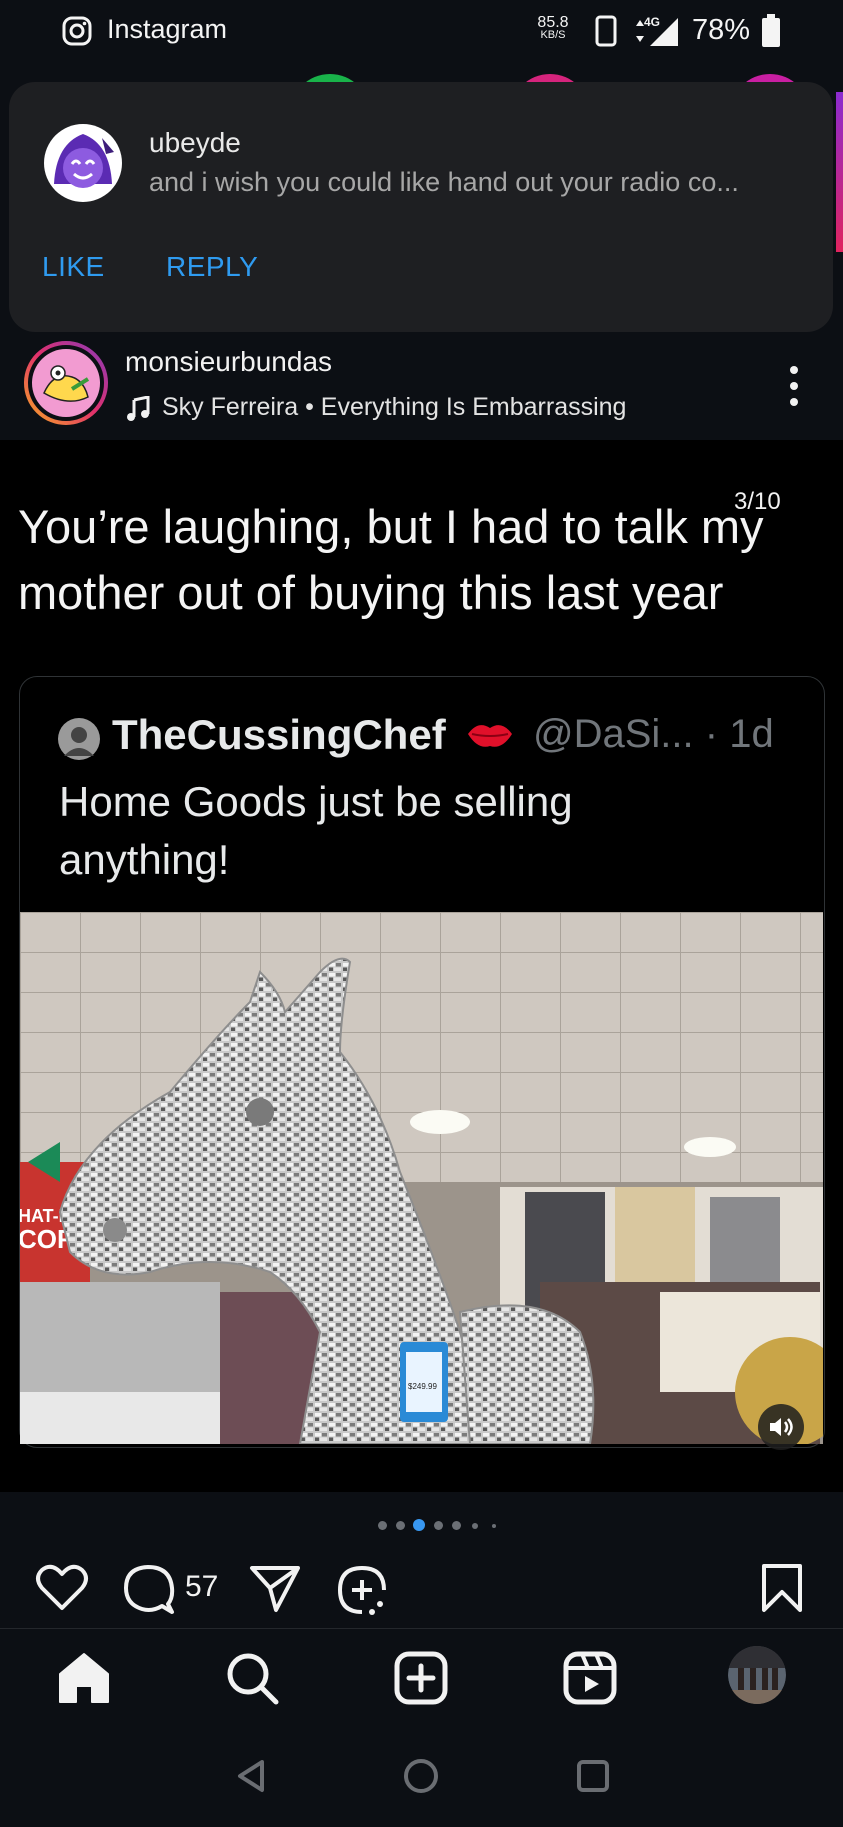 The image size is (843, 1827). Describe the element at coordinates (83, 163) in the screenshot. I see `notification-avatar` at that location.